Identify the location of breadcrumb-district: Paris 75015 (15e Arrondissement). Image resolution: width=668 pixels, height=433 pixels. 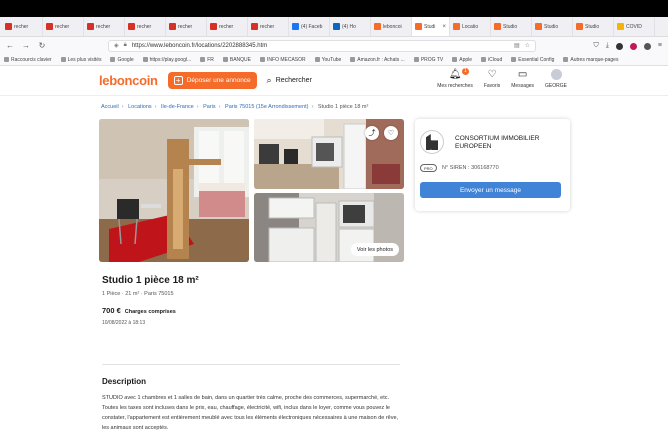
(266, 107).